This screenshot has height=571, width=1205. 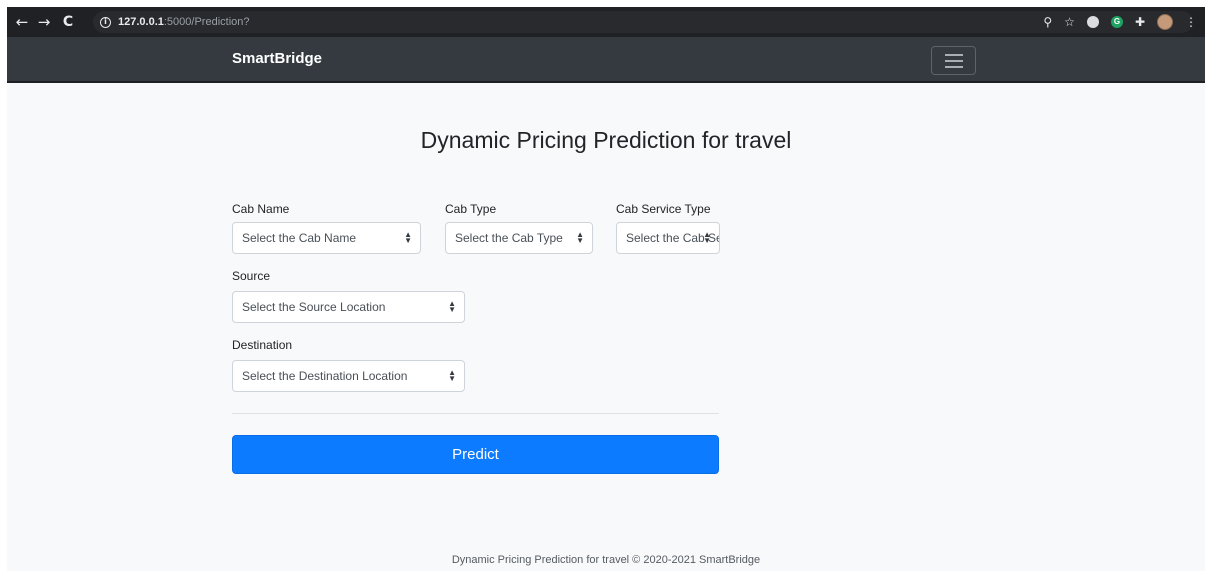 I want to click on cab-type-select: Select the Cab Type ▲ ▼, so click(x=519, y=238).